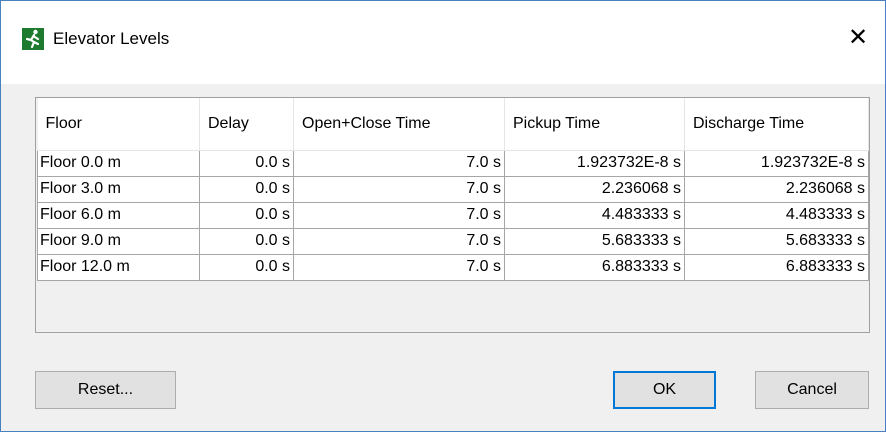 The height and width of the screenshot is (432, 886). I want to click on pickup-time-cell: 2.236068 s, so click(594, 189).